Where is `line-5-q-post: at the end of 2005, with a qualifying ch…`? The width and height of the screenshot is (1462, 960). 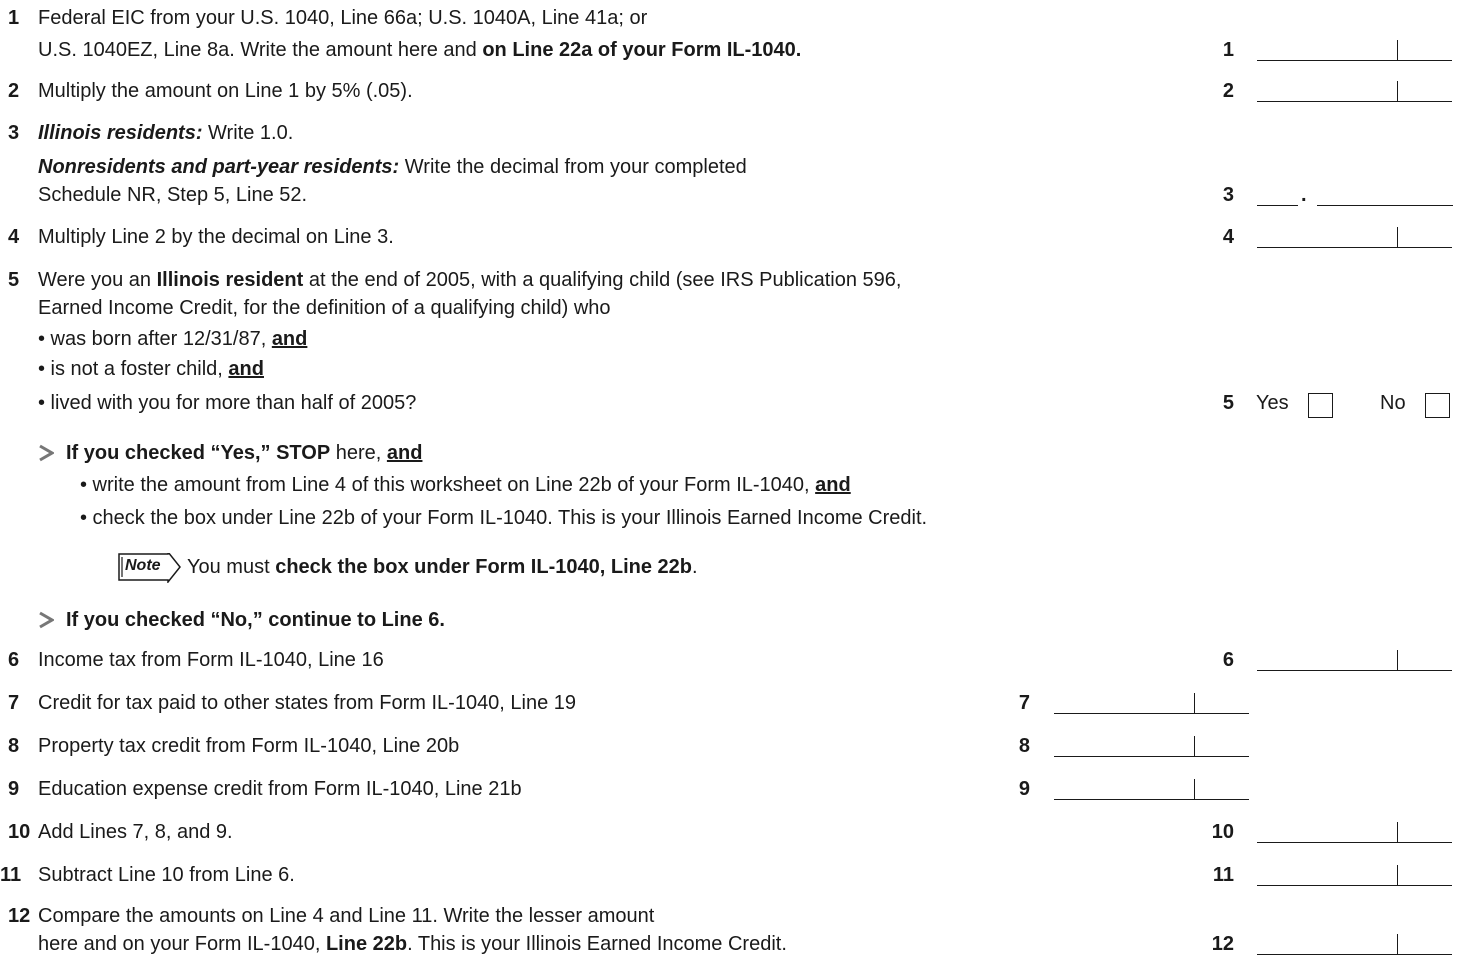
line-5-q-post: at the end of 2005, with a qualifying ch… is located at coordinates (602, 280).